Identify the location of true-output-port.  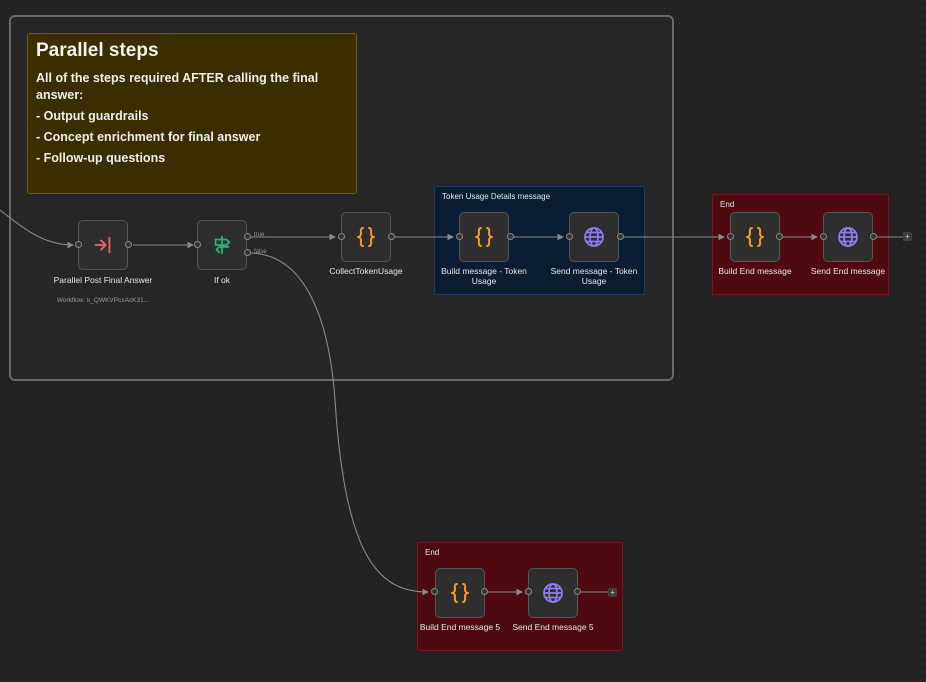
(247, 236).